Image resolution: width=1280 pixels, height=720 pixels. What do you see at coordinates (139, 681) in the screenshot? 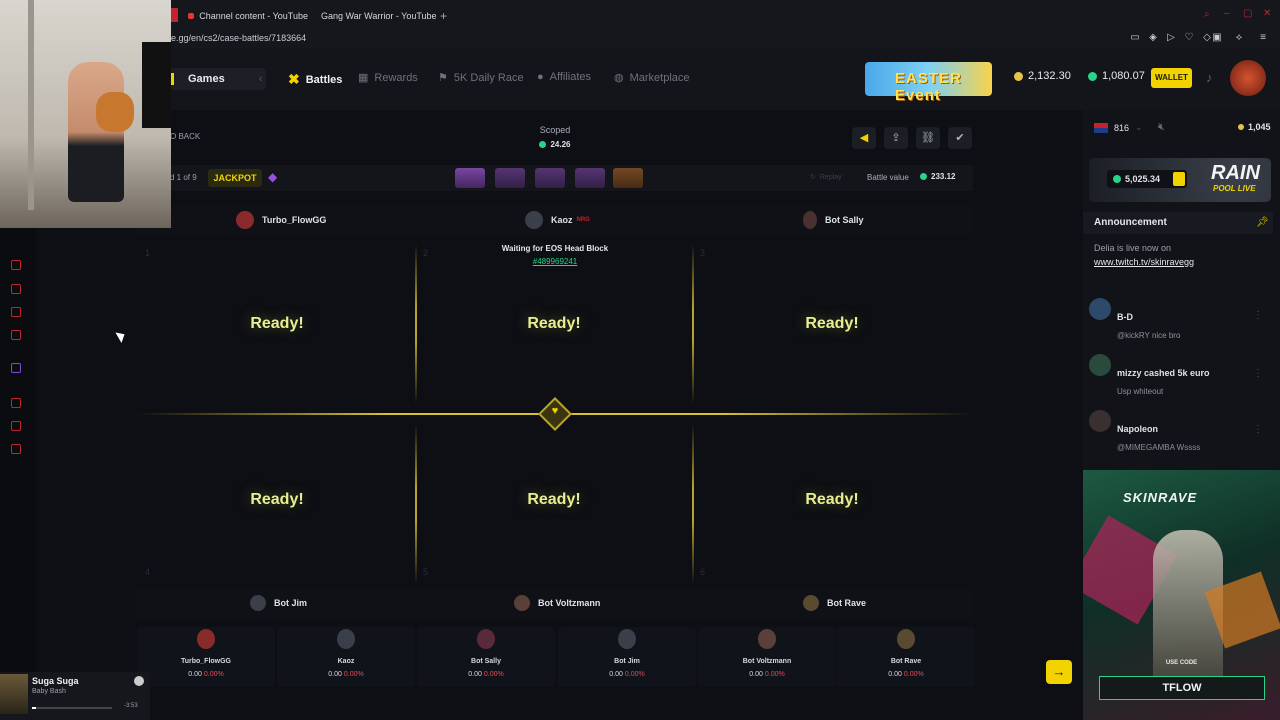
I see `pause-icon` at bounding box center [139, 681].